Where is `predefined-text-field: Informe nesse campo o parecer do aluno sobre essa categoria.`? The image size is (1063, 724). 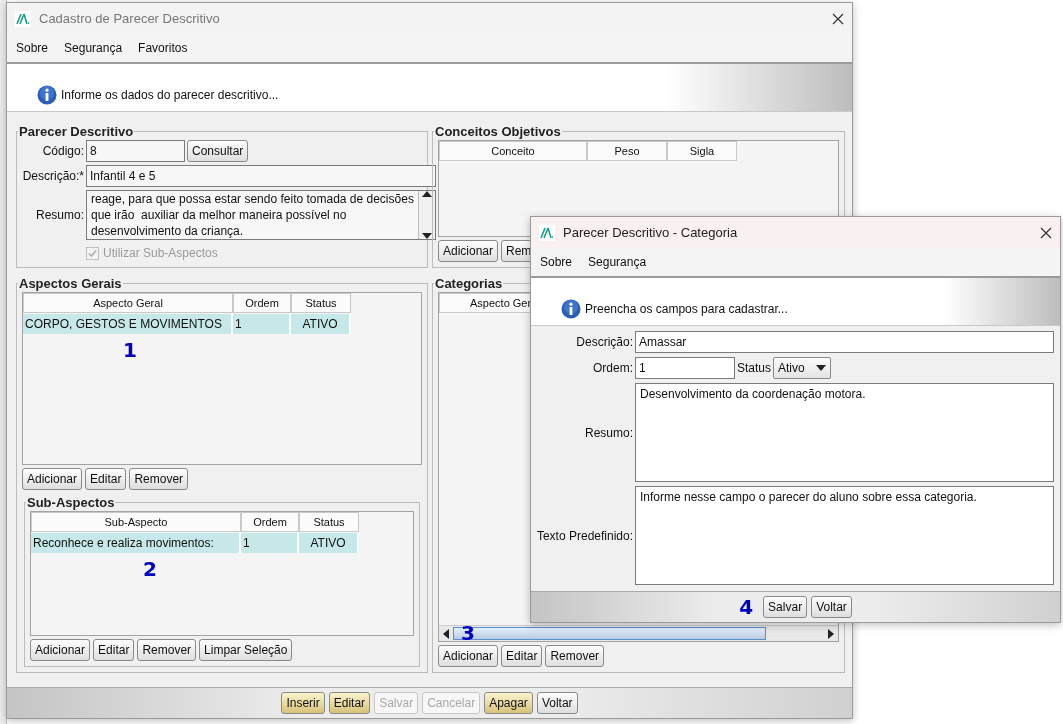 predefined-text-field: Informe nesse campo o parecer do aluno sobre essa categoria. is located at coordinates (844, 535).